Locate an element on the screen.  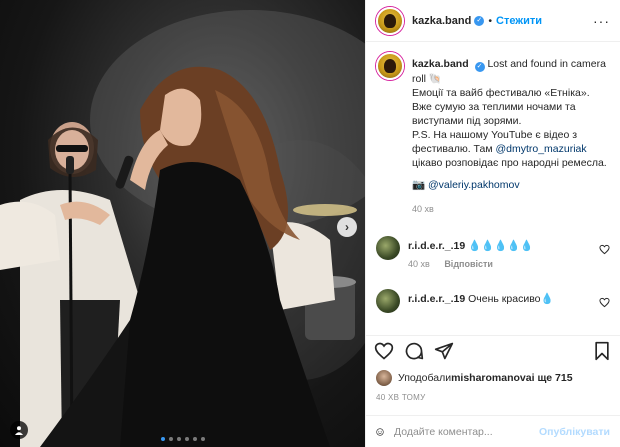
comment-icon is located at coordinates (414, 351).